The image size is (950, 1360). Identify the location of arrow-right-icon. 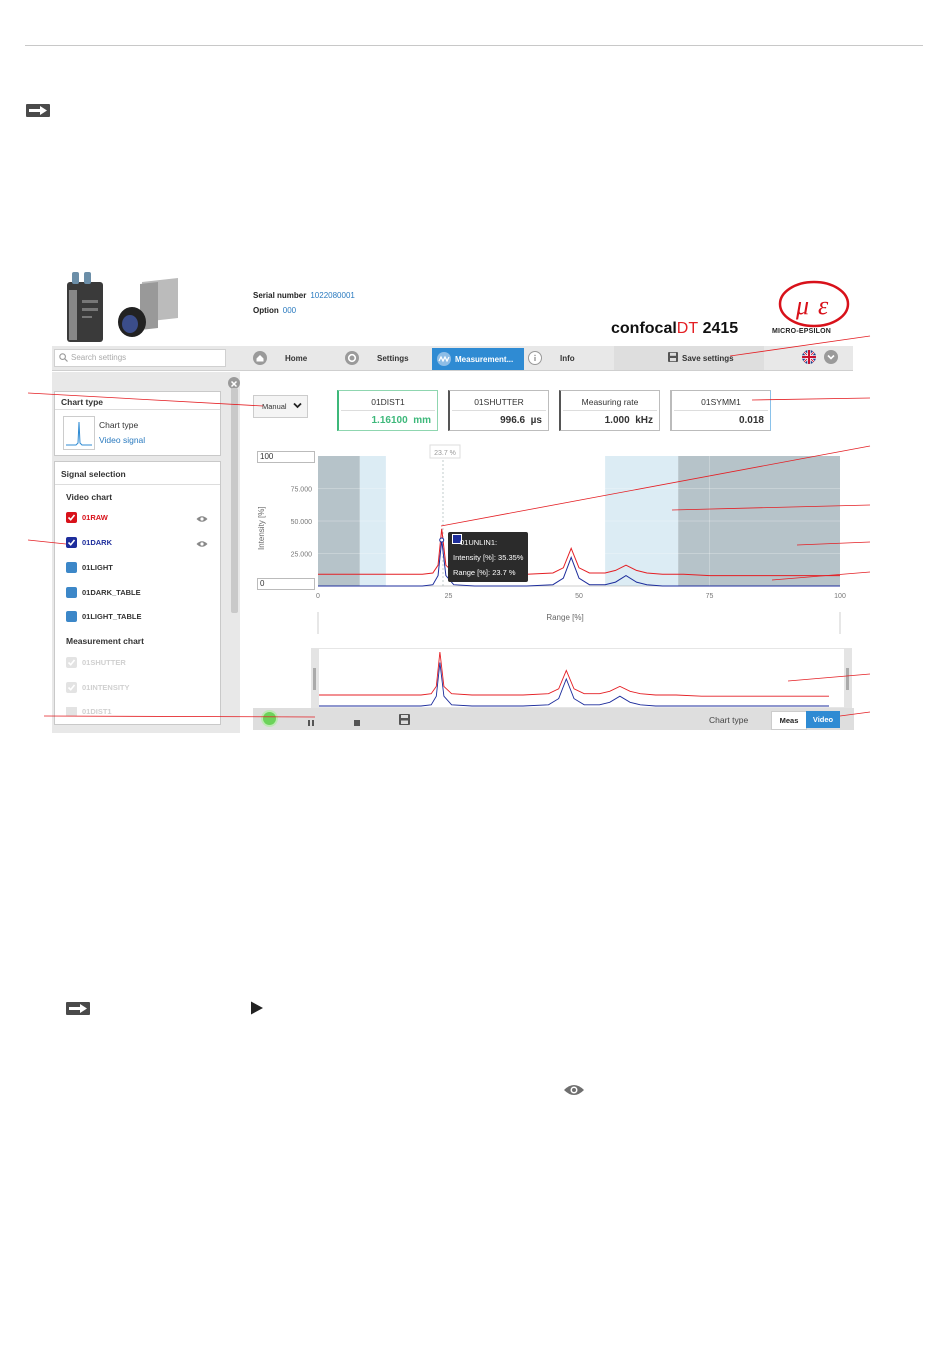
(78, 1008).